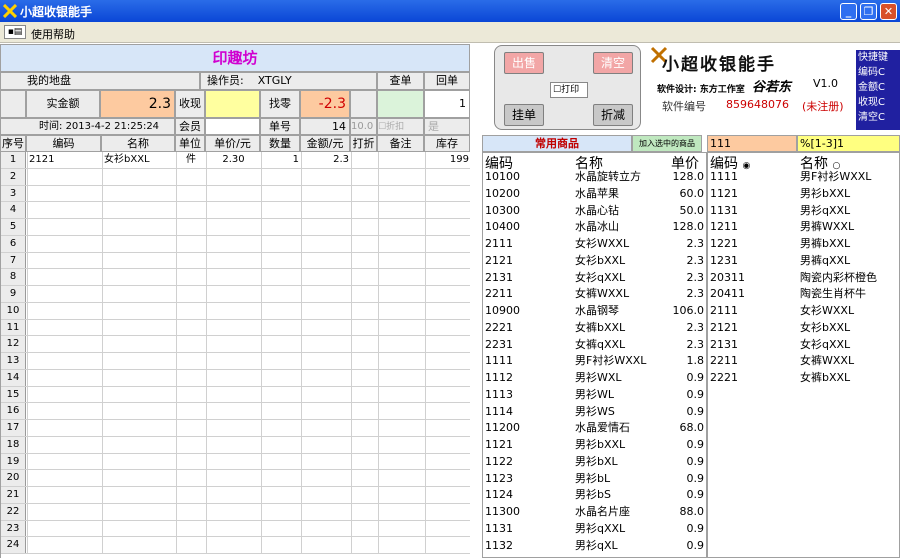 The image size is (900, 558). I want to click on list-item: 10900 水晶钢琴 106.0, so click(594, 311).